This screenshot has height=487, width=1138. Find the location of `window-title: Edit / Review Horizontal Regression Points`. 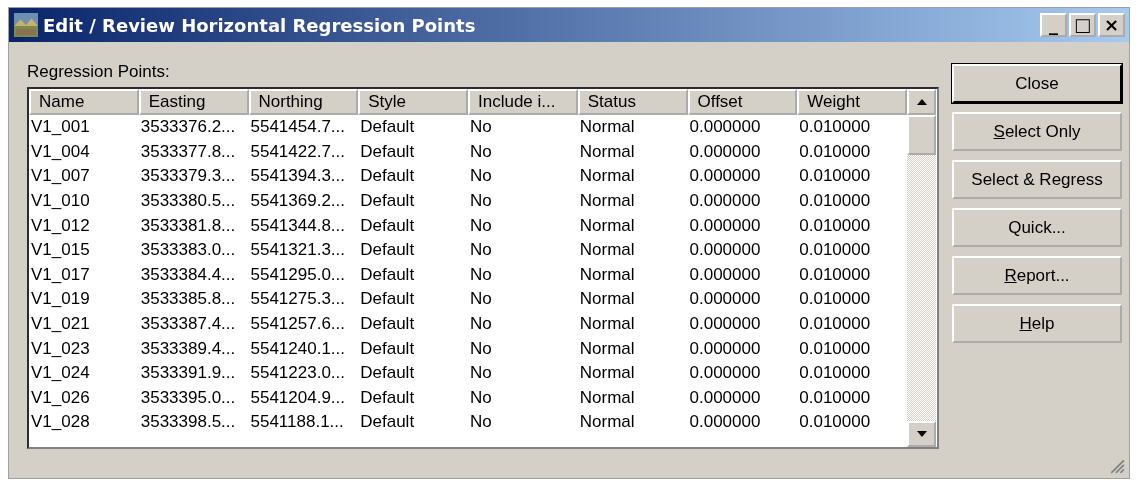

window-title: Edit / Review Horizontal Regression Points is located at coordinates (260, 25).